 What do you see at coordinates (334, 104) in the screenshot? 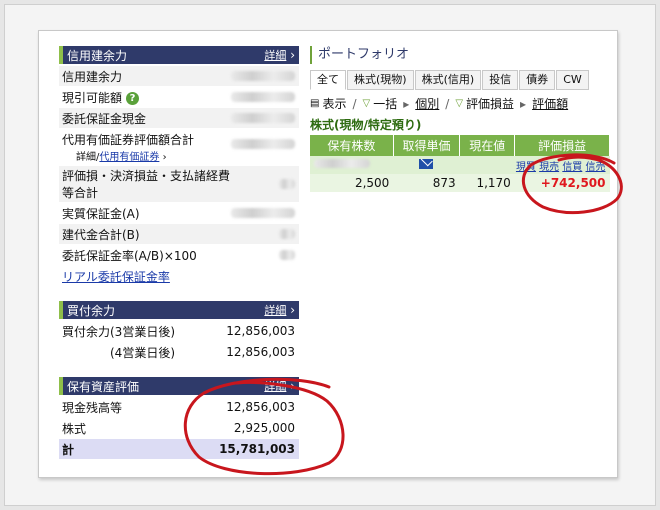
I see `display-label: 表示` at bounding box center [334, 104].